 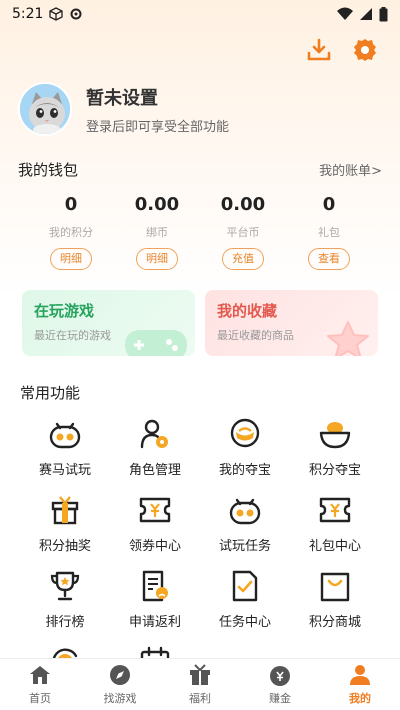 I want to click on shortcut-cards: 在玩游戏 最近在玩的游戏 我的收藏 最近收藏的商品, so click(x=200, y=323).